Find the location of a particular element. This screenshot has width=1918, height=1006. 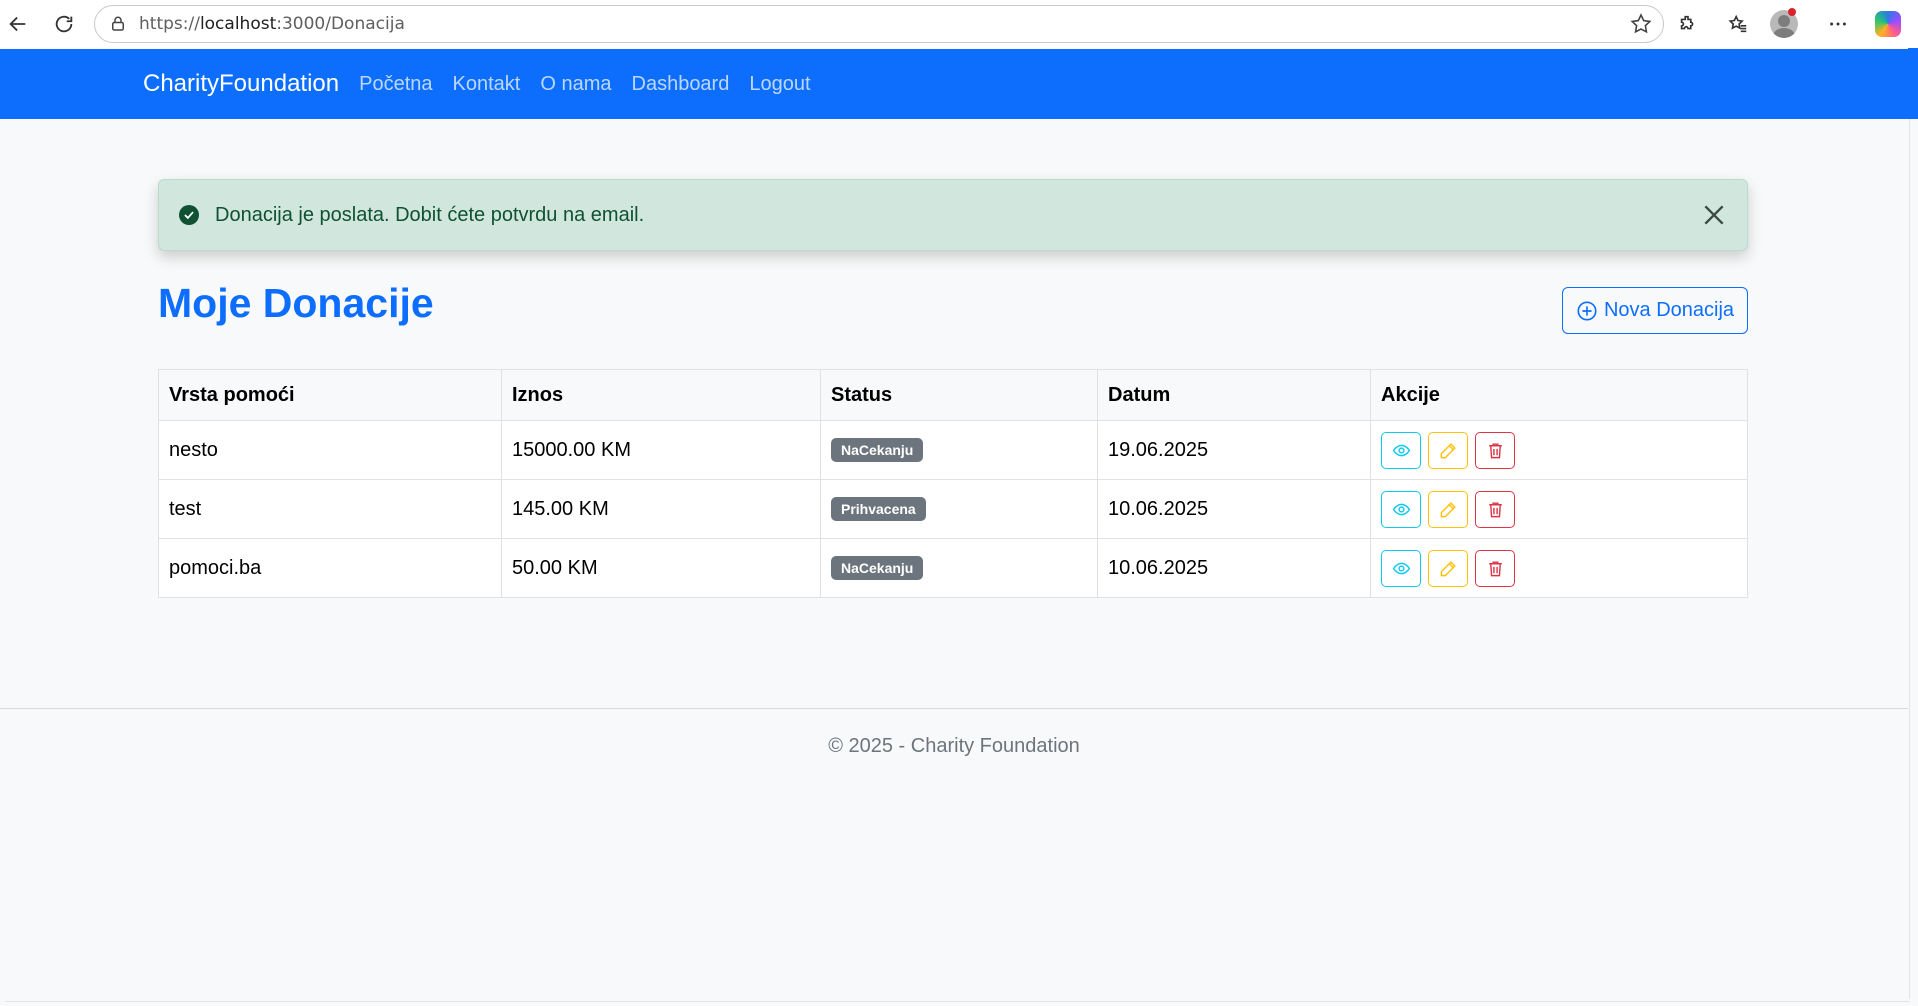

status-badge: Prihvacena is located at coordinates (878, 509).